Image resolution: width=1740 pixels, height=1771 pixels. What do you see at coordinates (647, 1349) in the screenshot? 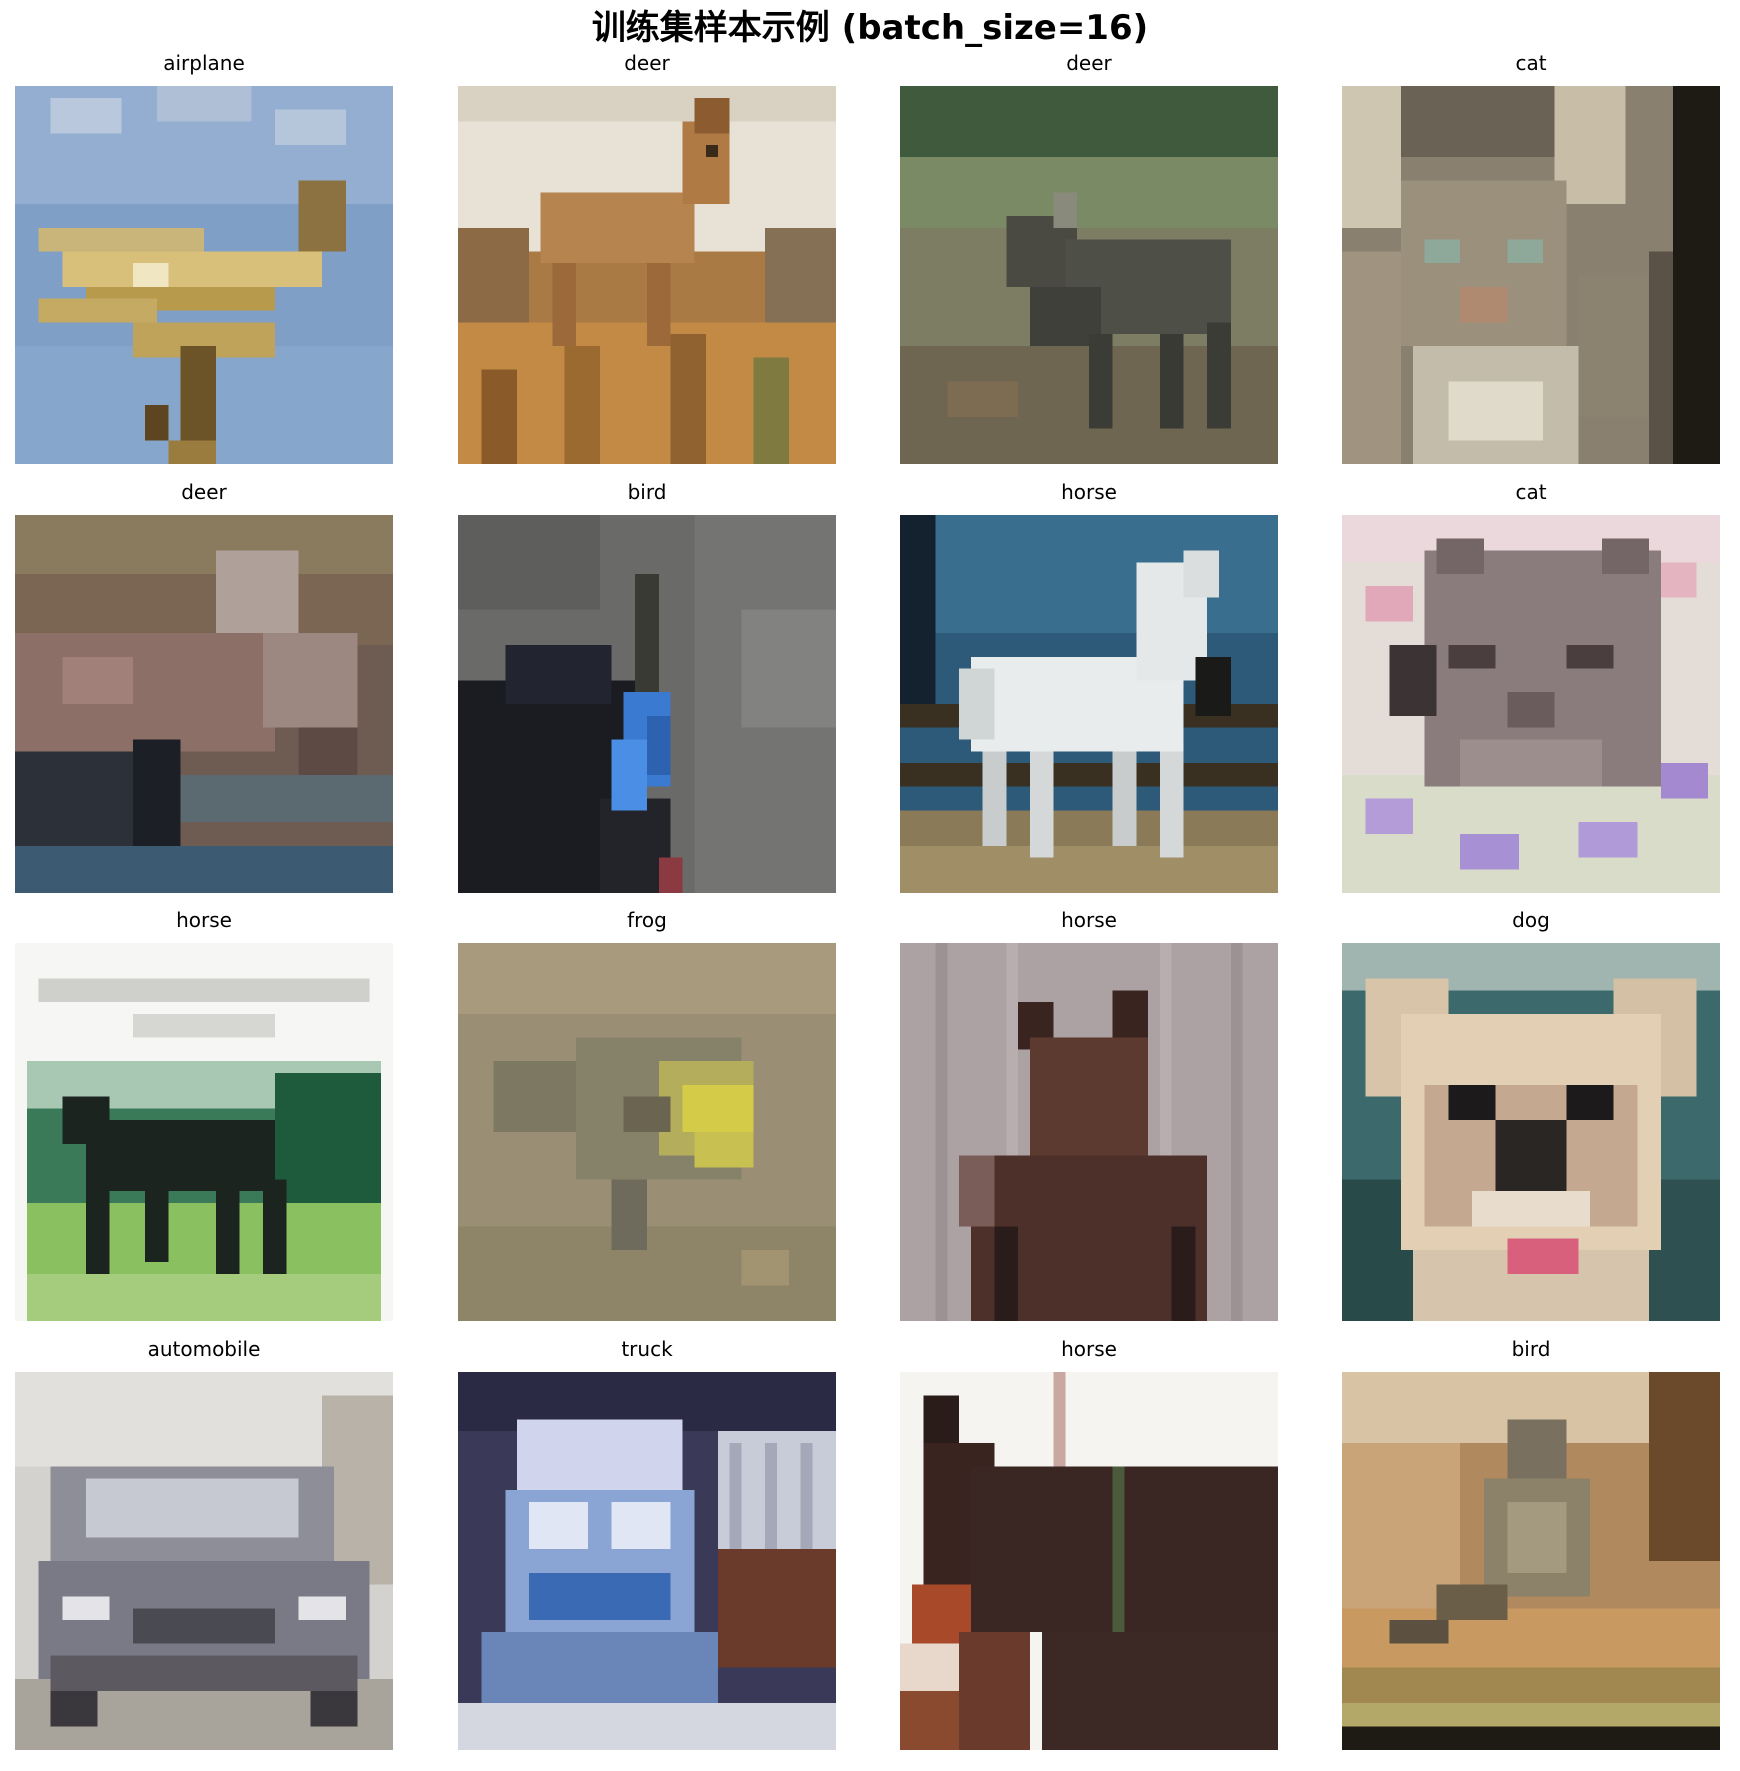
I see `sample-label: truck` at bounding box center [647, 1349].